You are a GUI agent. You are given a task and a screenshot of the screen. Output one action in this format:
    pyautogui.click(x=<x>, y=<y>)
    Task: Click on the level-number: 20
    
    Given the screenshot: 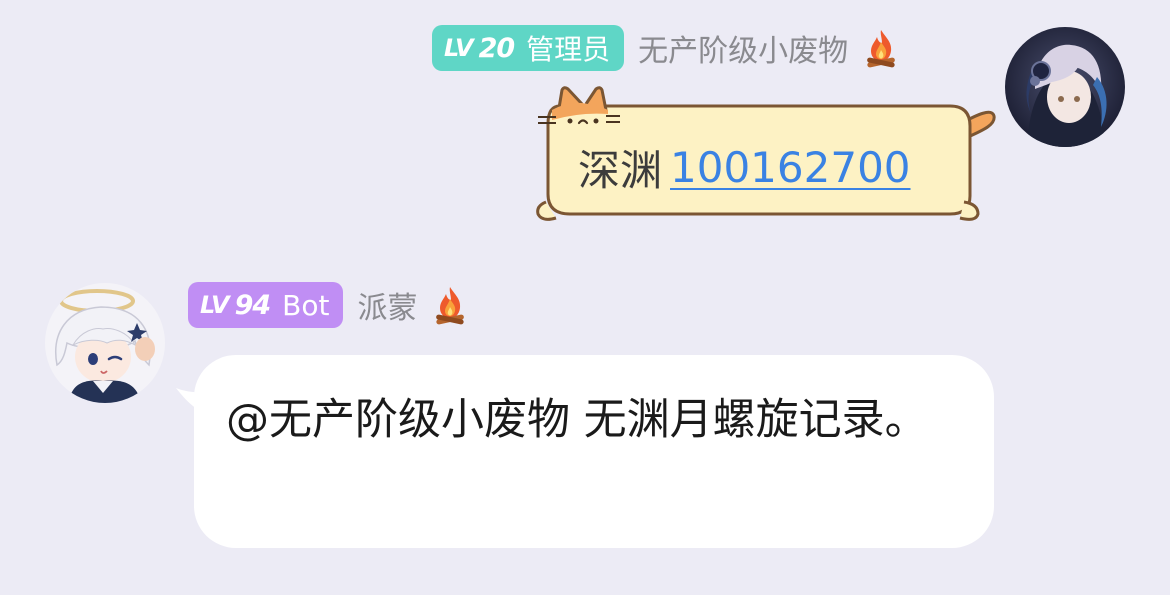 What is the action you would take?
    pyautogui.click(x=497, y=48)
    